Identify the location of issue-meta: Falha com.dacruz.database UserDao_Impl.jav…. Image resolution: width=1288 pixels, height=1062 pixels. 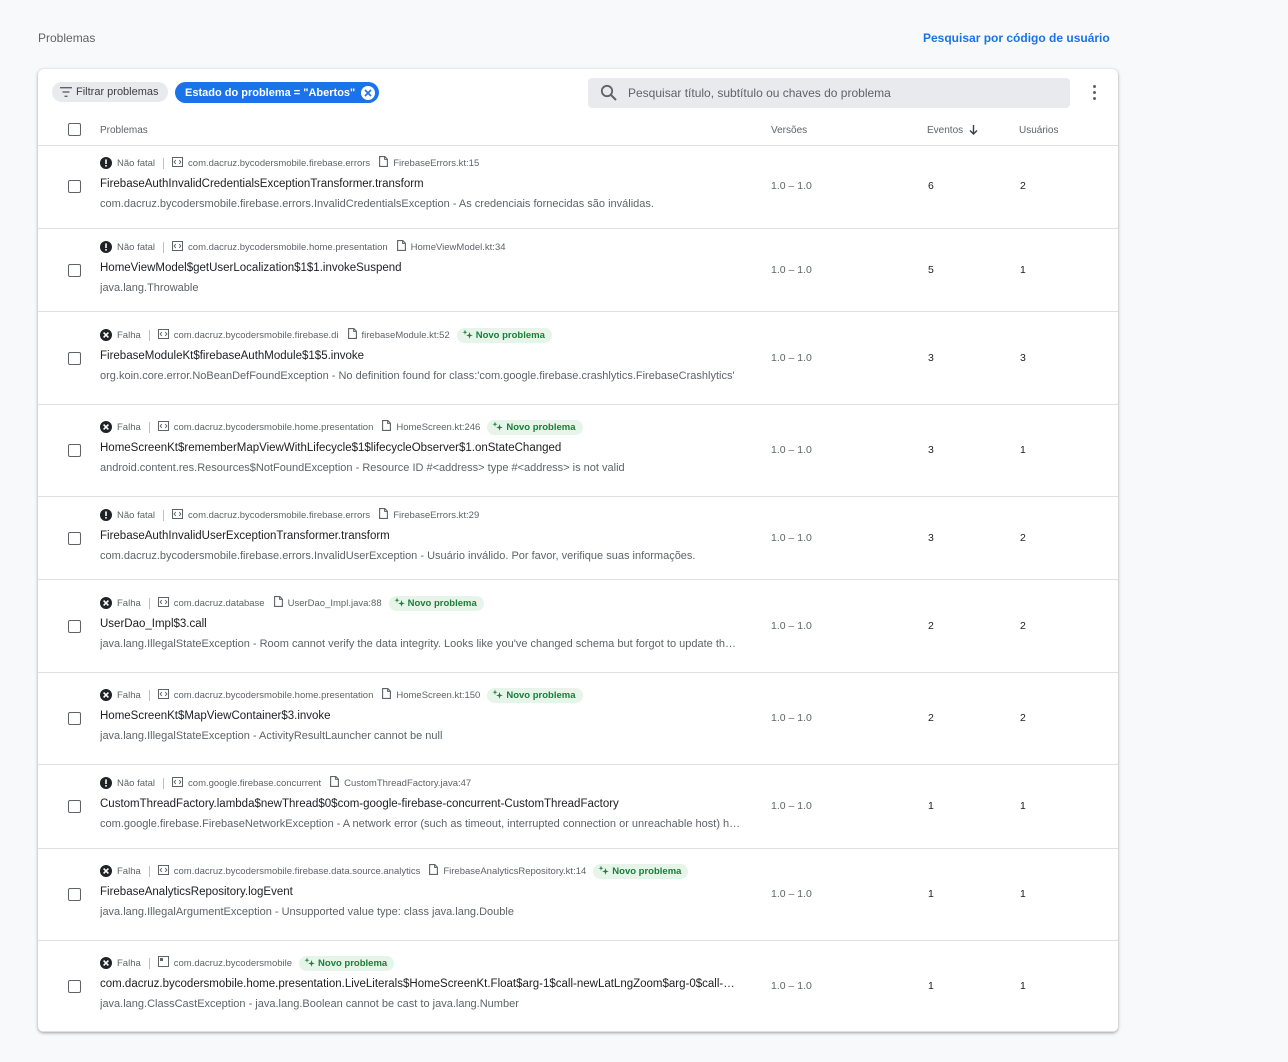
(292, 603).